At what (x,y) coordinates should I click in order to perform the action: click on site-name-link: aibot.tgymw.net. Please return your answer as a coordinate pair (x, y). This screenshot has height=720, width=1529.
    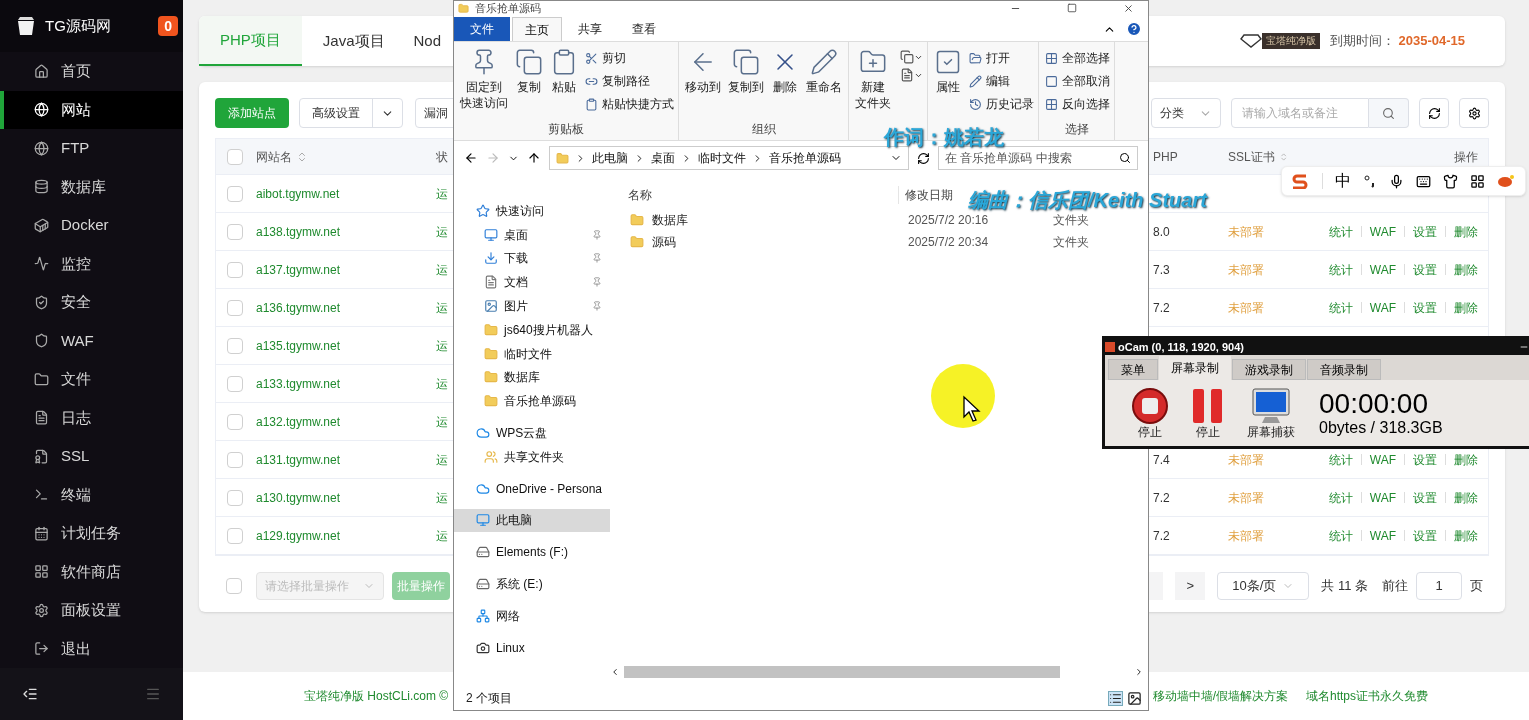
    Looking at the image, I should click on (298, 193).